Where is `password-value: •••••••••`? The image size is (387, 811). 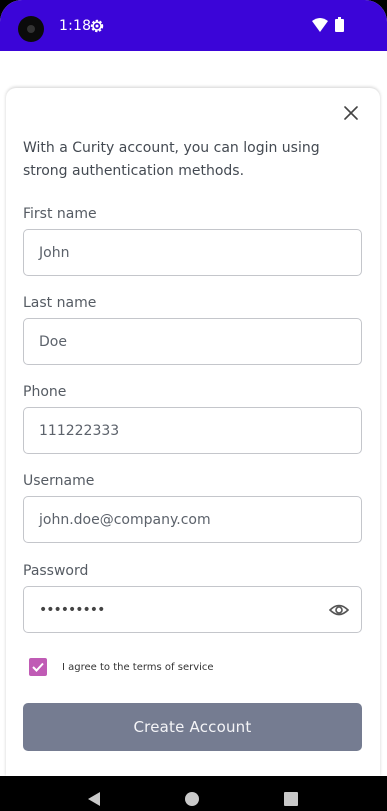 password-value: ••••••••• is located at coordinates (72, 609).